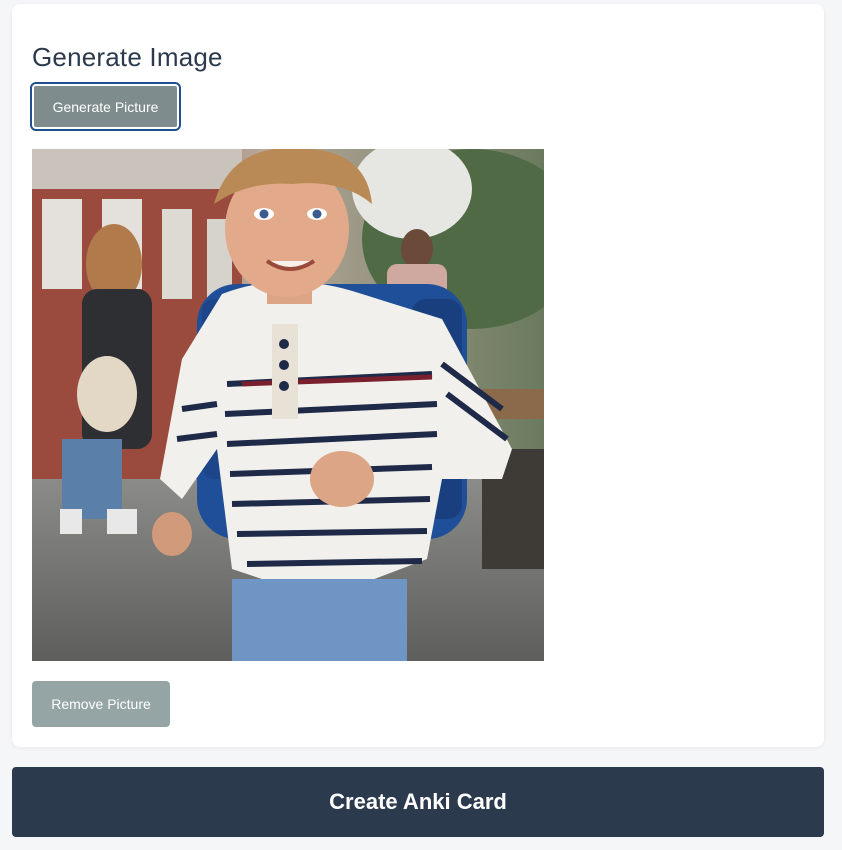  I want to click on remove-picture-button: Remove Picture, so click(101, 704).